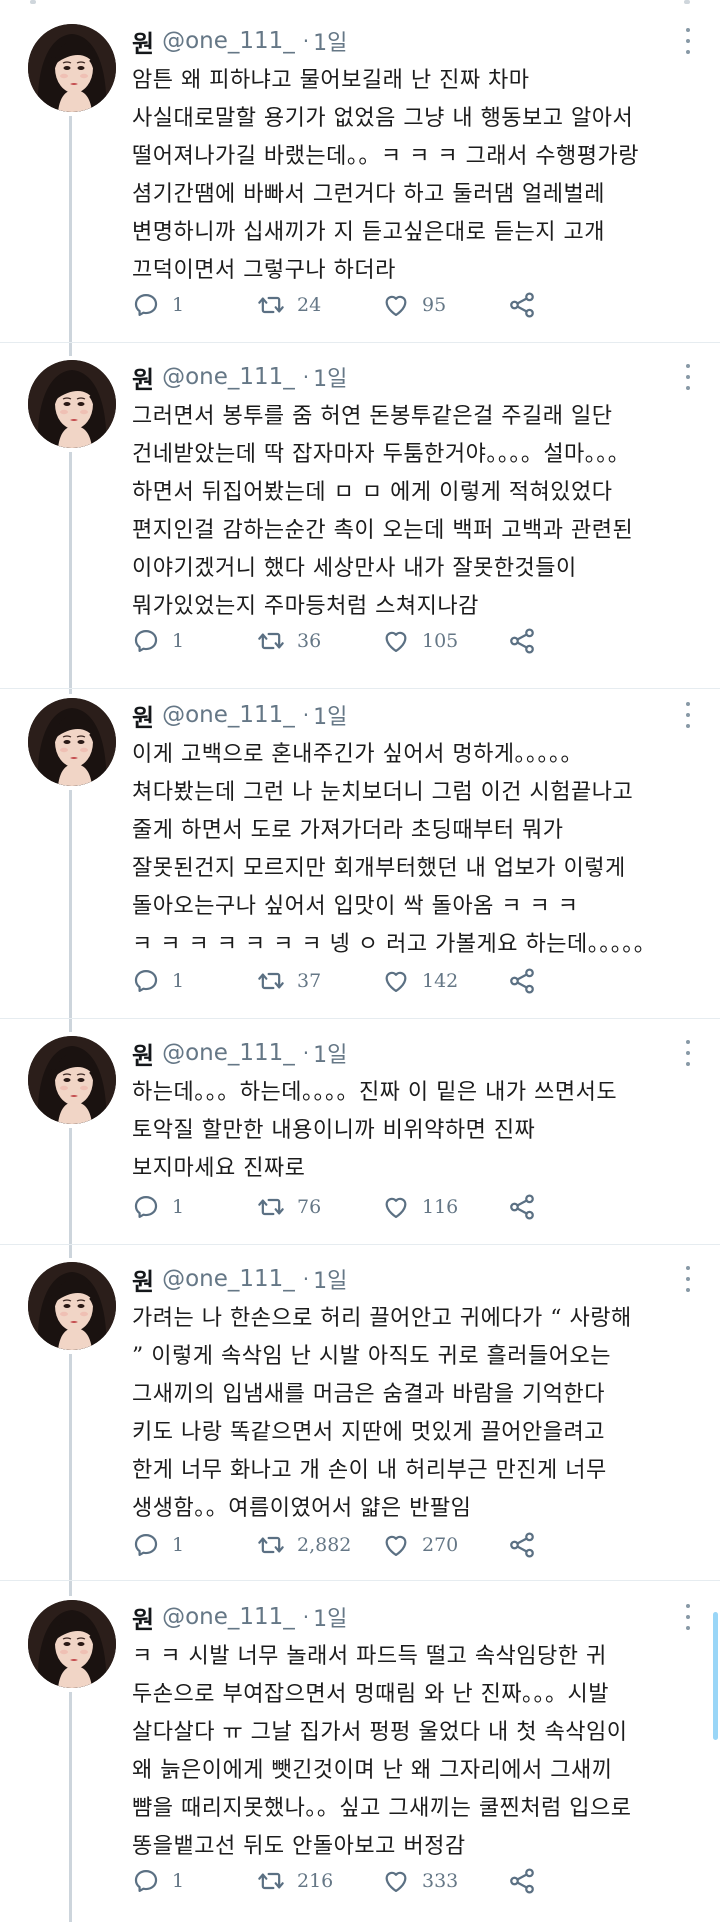  I want to click on reply-count: 1, so click(178, 305).